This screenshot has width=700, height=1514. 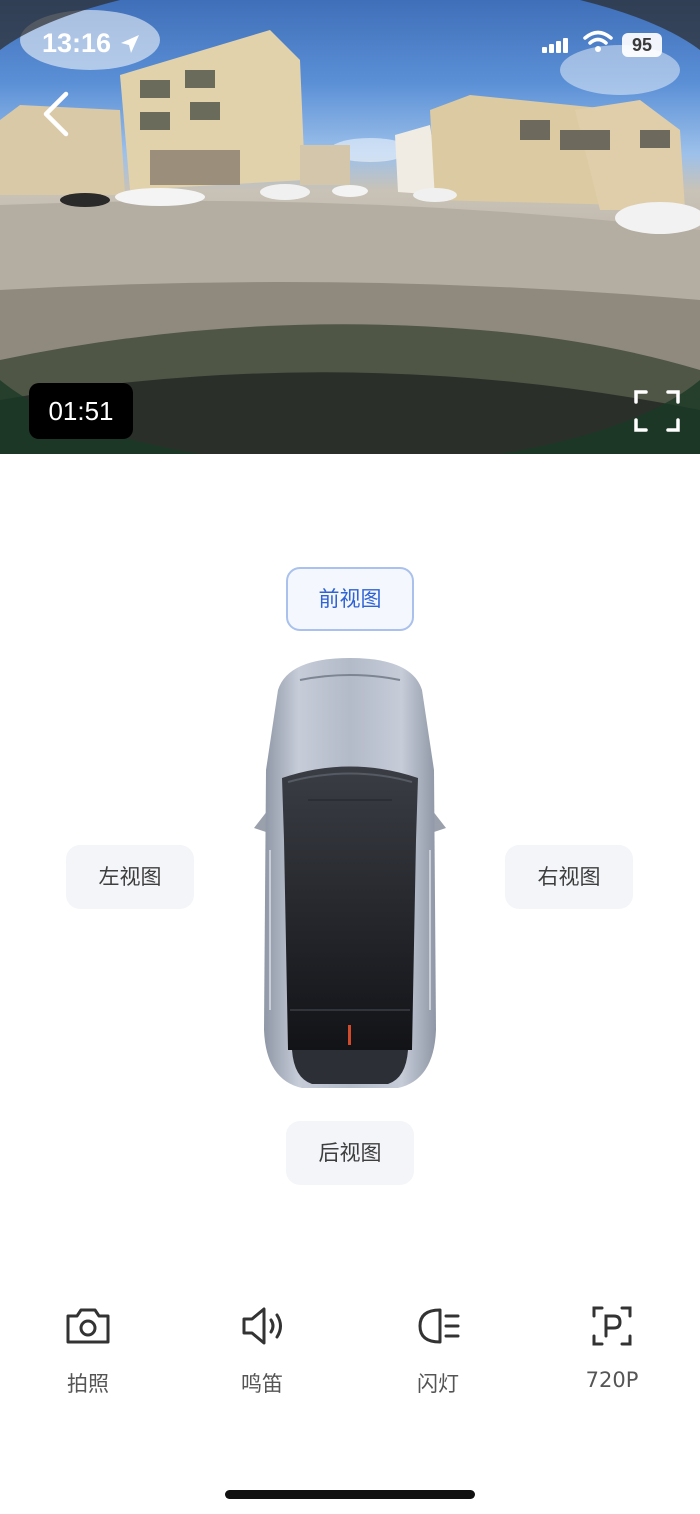 What do you see at coordinates (612, 1380) in the screenshot?
I see `resolution-label: 720P` at bounding box center [612, 1380].